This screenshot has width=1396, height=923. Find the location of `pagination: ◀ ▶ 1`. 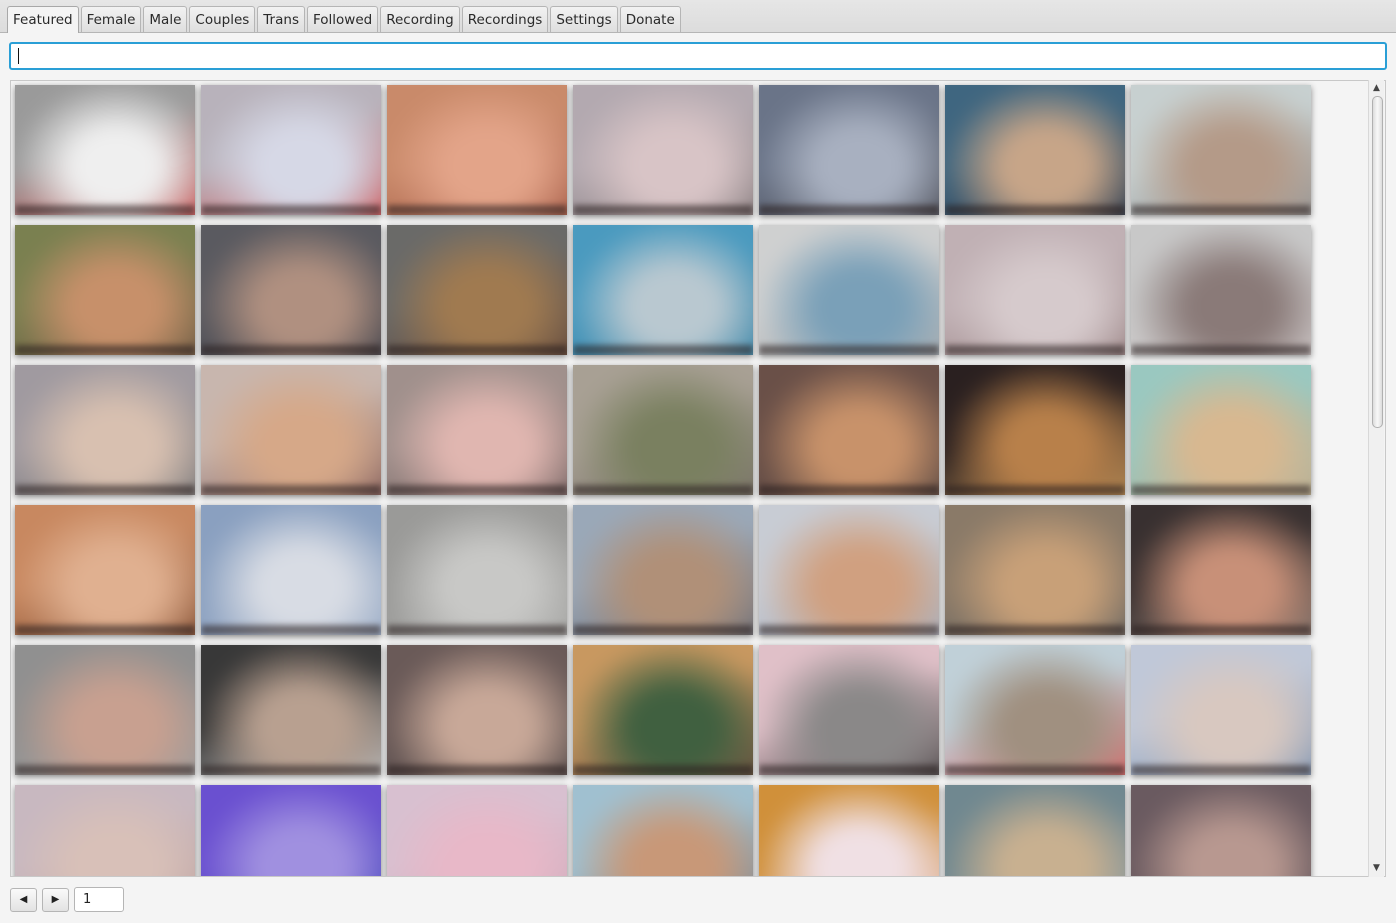

pagination: ◀ ▶ 1 is located at coordinates (67, 899).